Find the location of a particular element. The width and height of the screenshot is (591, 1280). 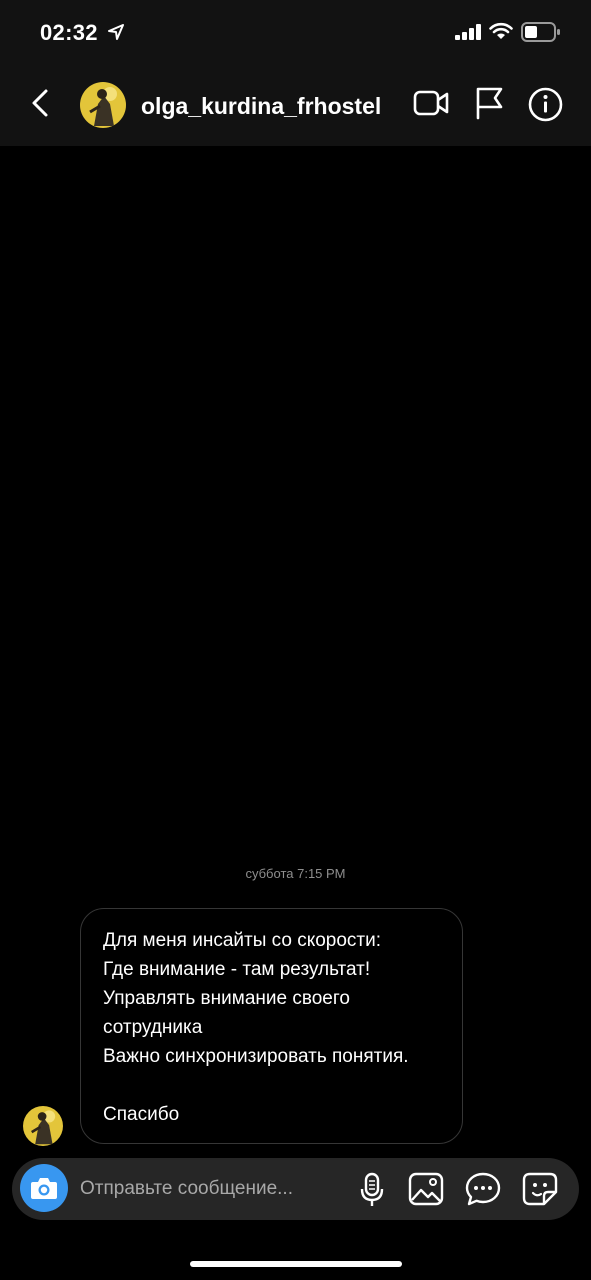

message-line: сотрудника is located at coordinates (153, 1027).